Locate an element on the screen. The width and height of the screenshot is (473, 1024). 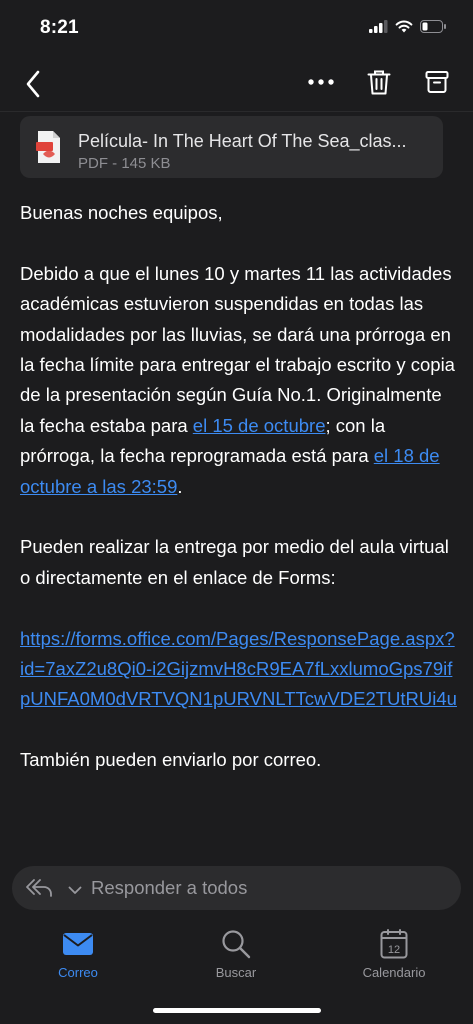
archive-icon is located at coordinates (437, 82).